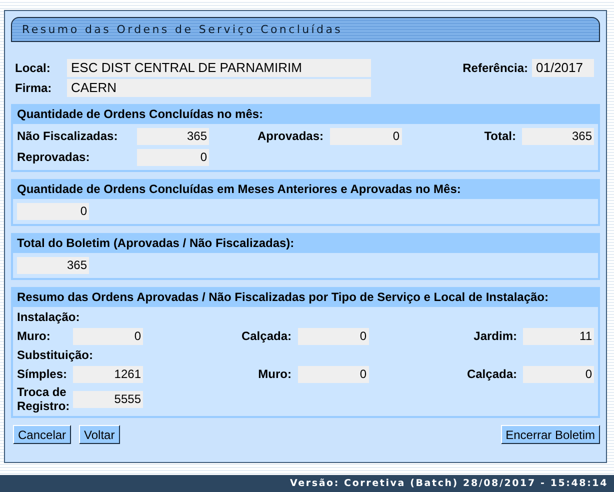 This screenshot has height=492, width=614. Describe the element at coordinates (500, 136) in the screenshot. I see `field-label: Total:` at that location.